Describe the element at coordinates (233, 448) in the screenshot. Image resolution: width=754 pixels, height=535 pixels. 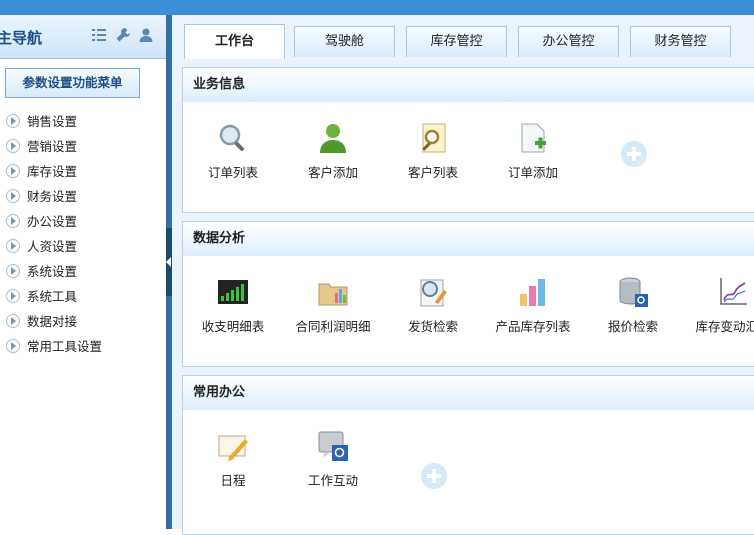
I see `notepad-pen-icon` at that location.